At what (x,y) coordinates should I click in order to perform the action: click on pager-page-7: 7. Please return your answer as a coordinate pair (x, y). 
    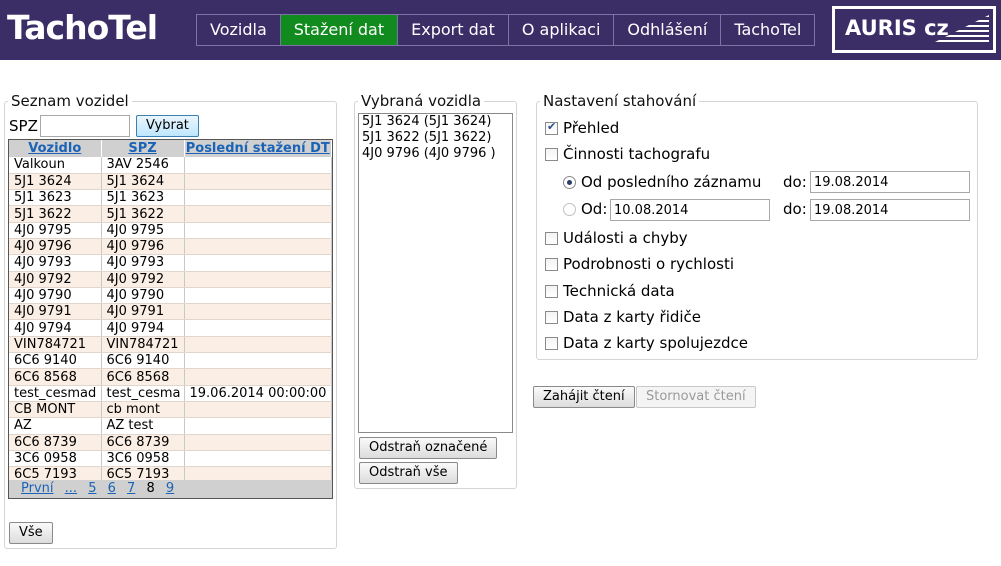
    Looking at the image, I should click on (131, 488).